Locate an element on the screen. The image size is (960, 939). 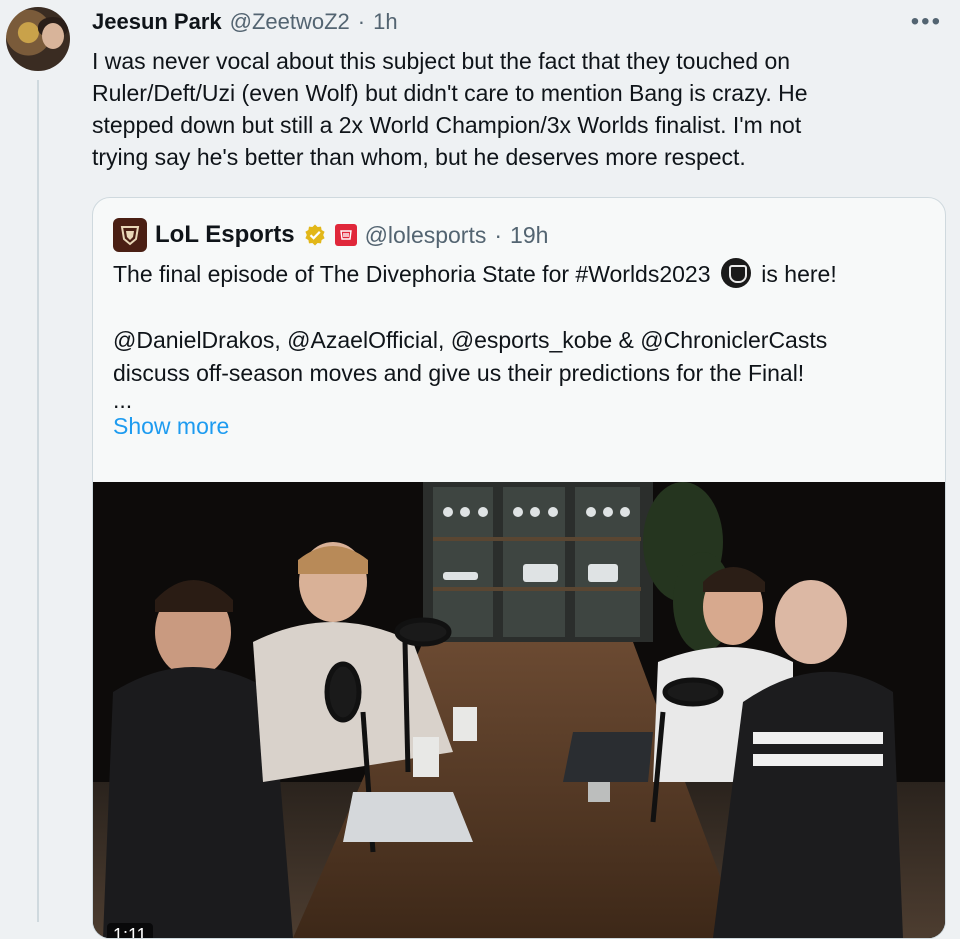
quoted-tweet-time: 19h is located at coordinates (529, 235).